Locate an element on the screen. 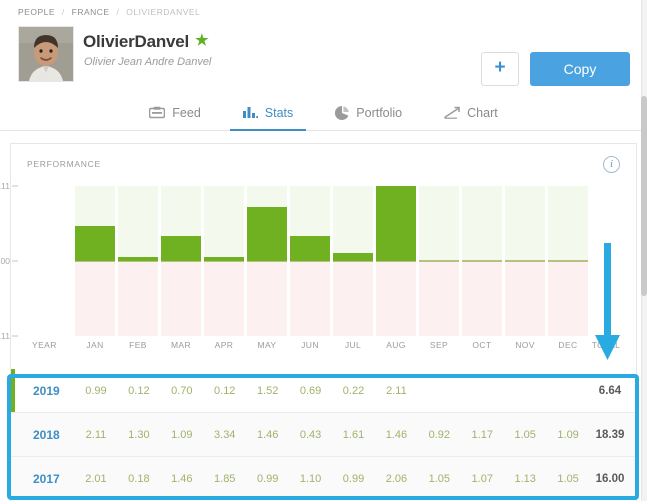 This screenshot has height=501, width=647. table-cell-dec is located at coordinates (568, 391).